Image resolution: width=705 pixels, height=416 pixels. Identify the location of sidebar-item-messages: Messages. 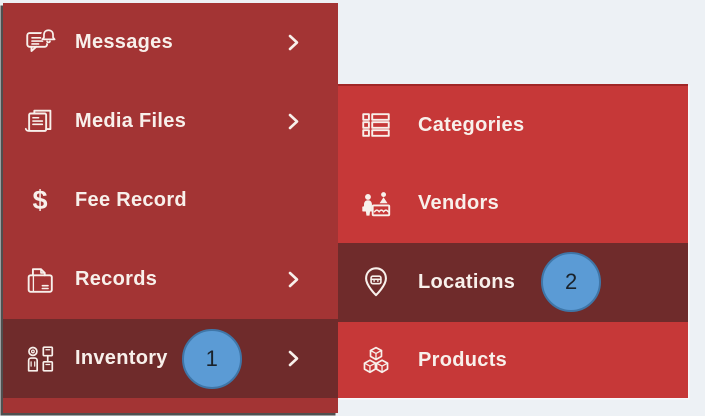
(170, 42).